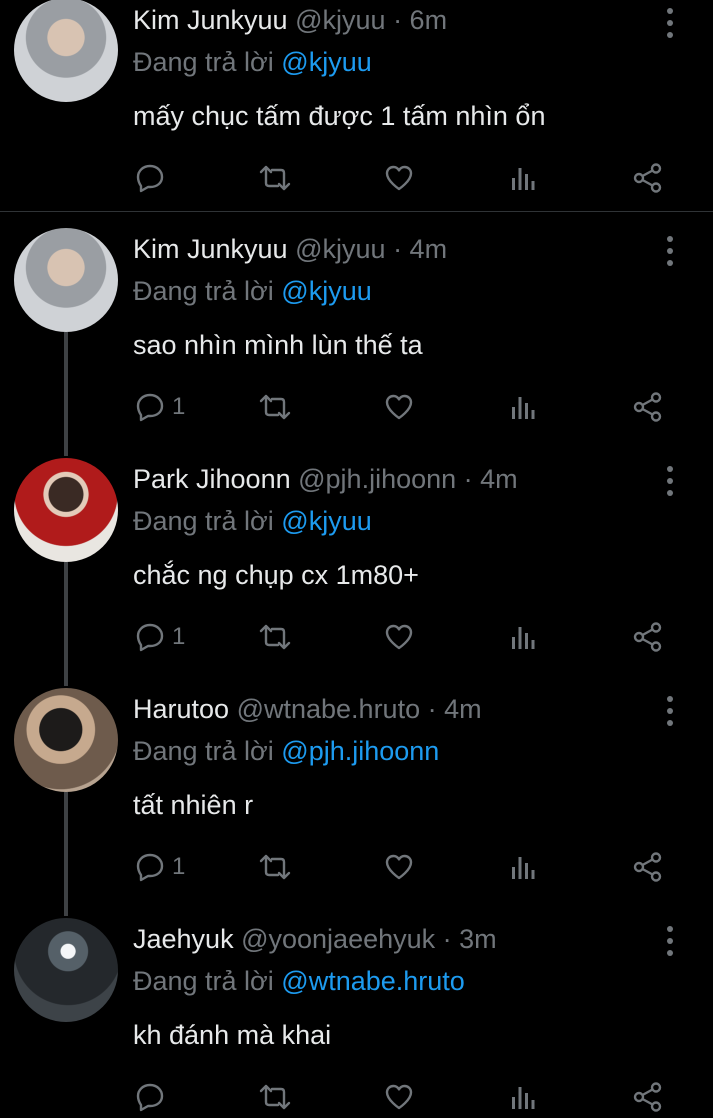 The width and height of the screenshot is (713, 1118). Describe the element at coordinates (212, 479) in the screenshot. I see `author-name: Park Jihoonn` at that location.